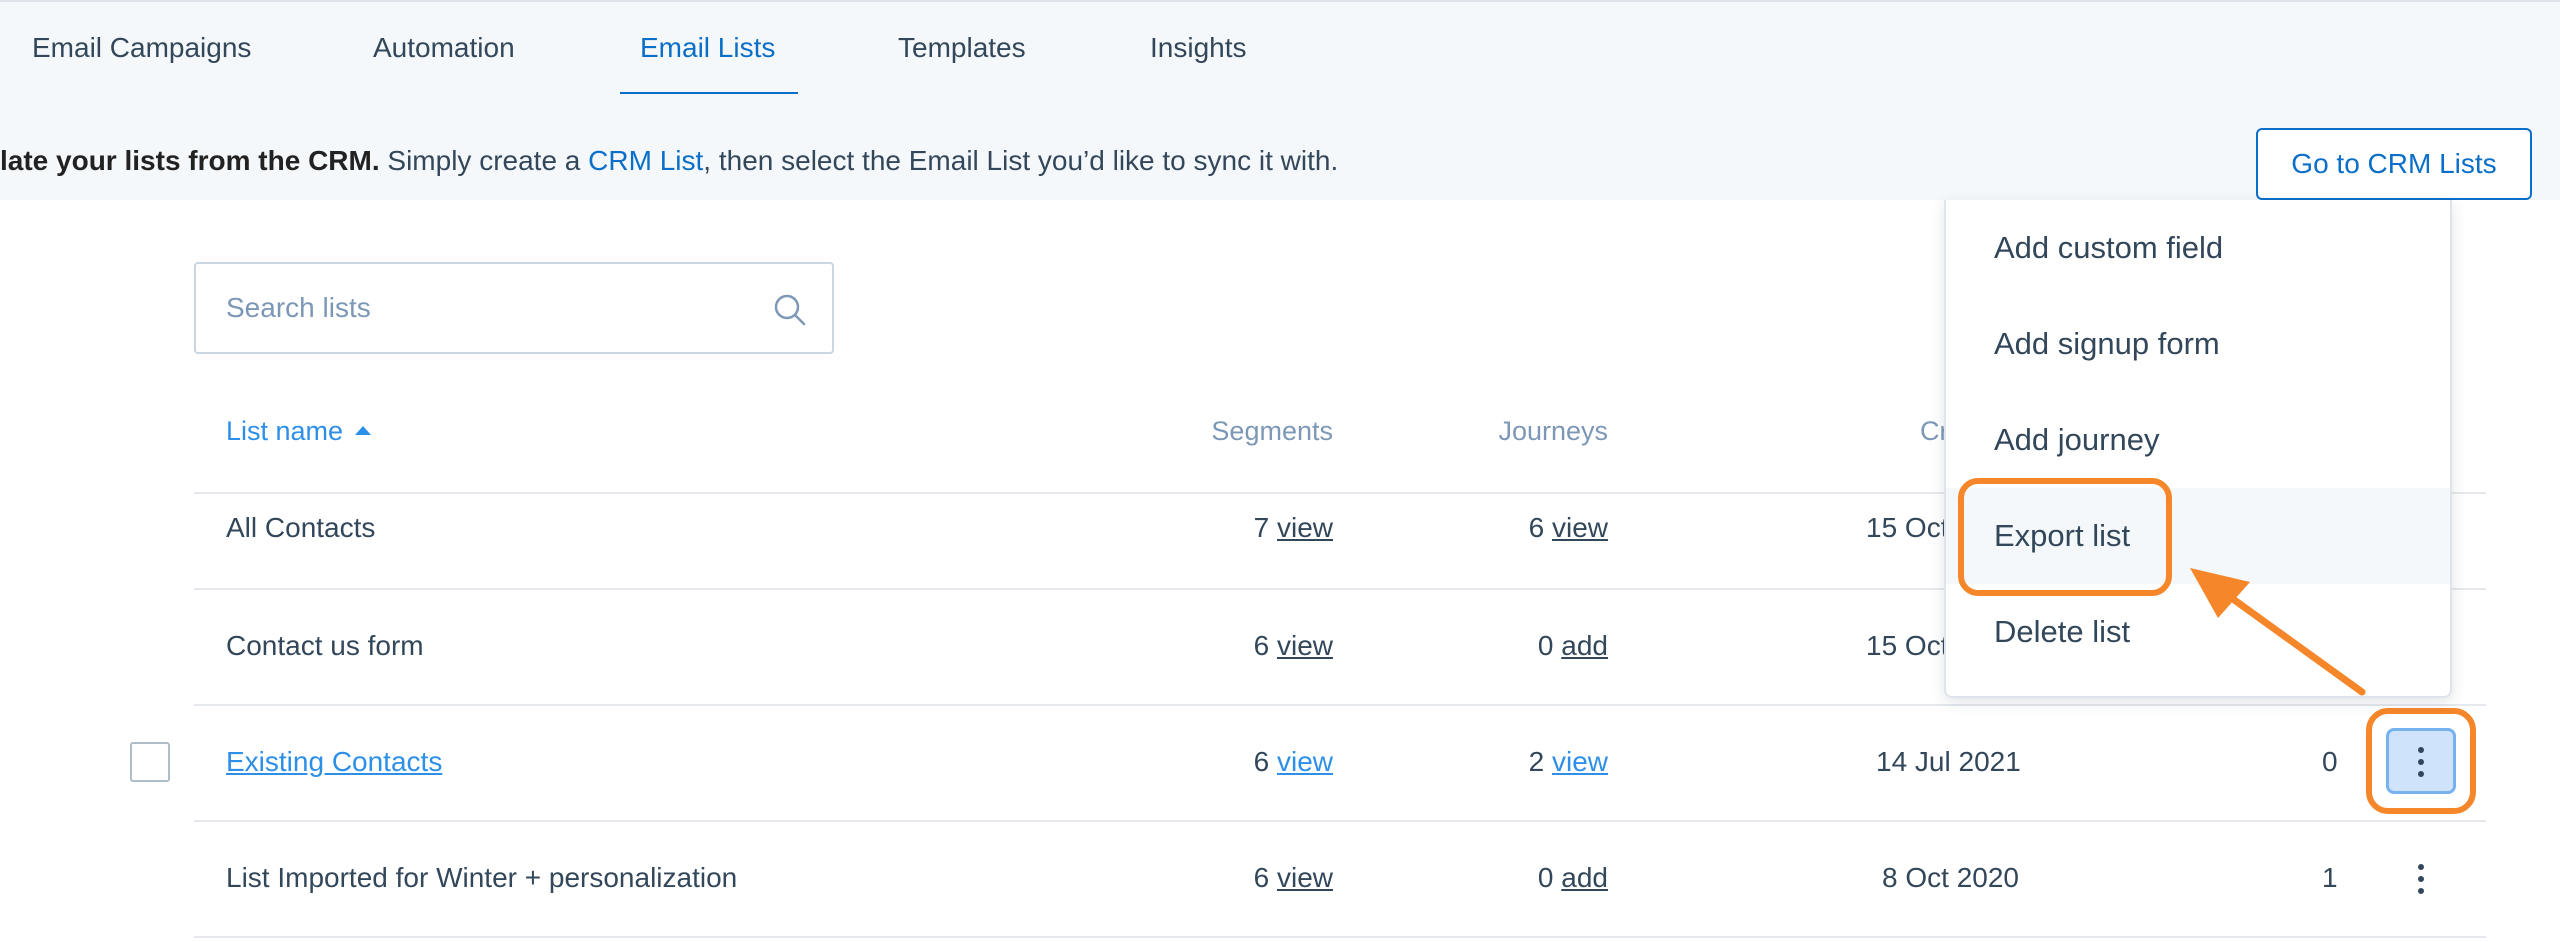  I want to click on list-name: Contact us form, so click(325, 645).